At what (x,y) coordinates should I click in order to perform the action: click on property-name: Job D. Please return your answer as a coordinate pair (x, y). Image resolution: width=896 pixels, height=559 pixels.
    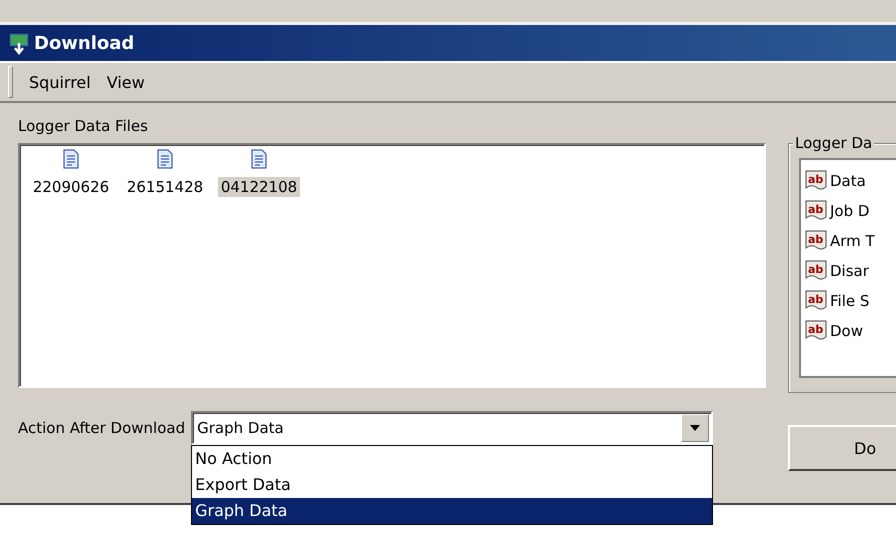
    Looking at the image, I should click on (850, 211).